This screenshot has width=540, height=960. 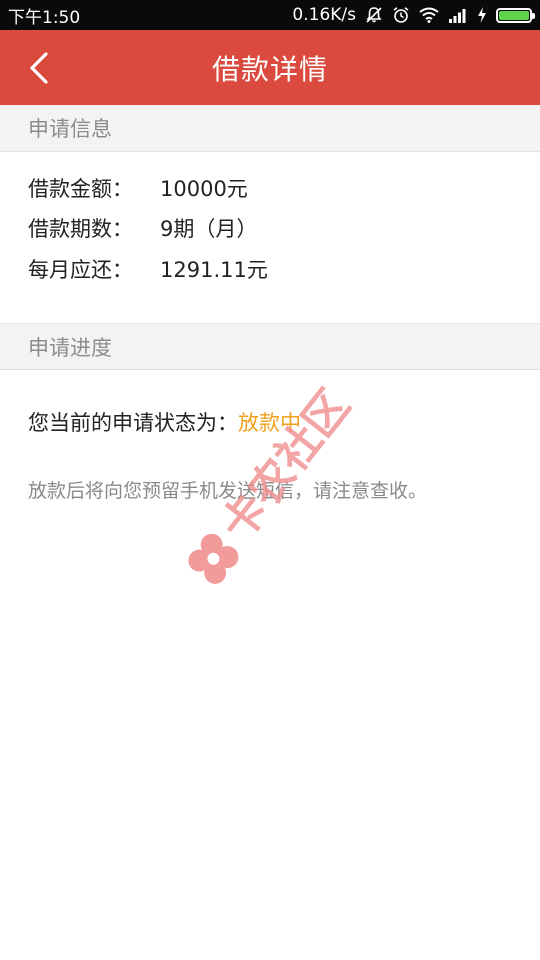 I want to click on info-row-loan-amount: 借款金额： 10000元, so click(x=138, y=188).